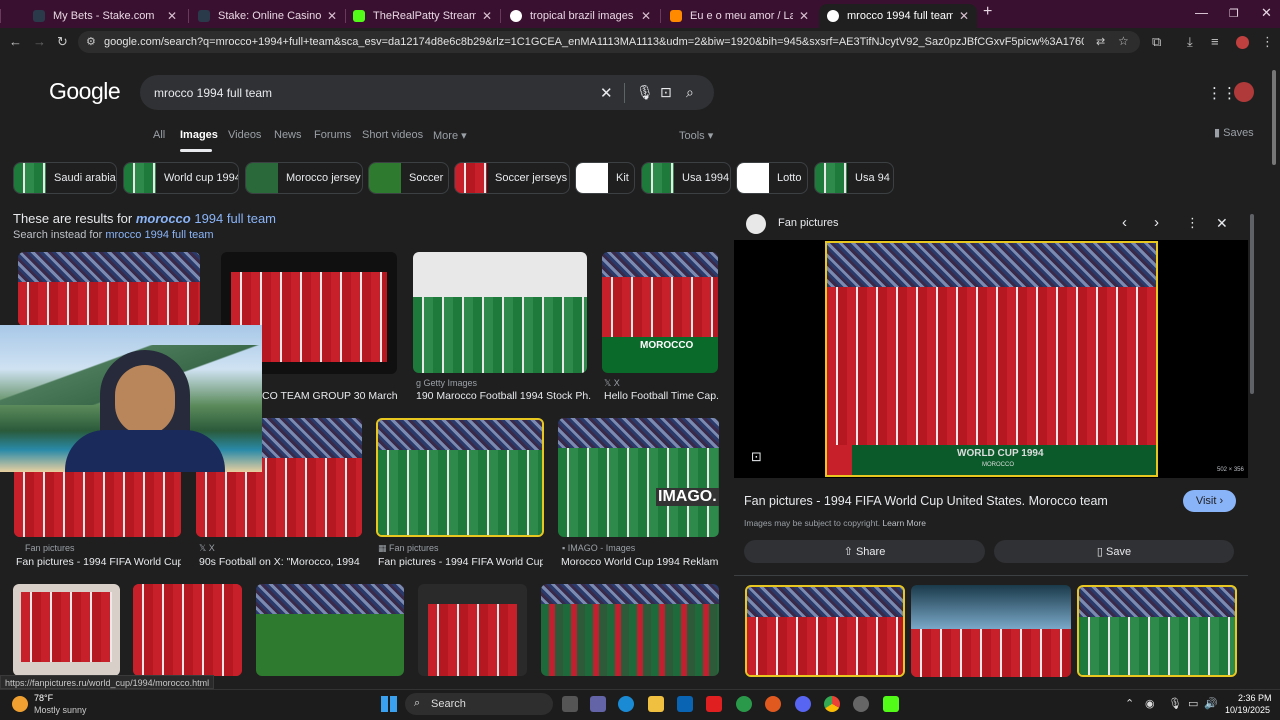  I want to click on chip-lotto: Lotto, so click(772, 178).